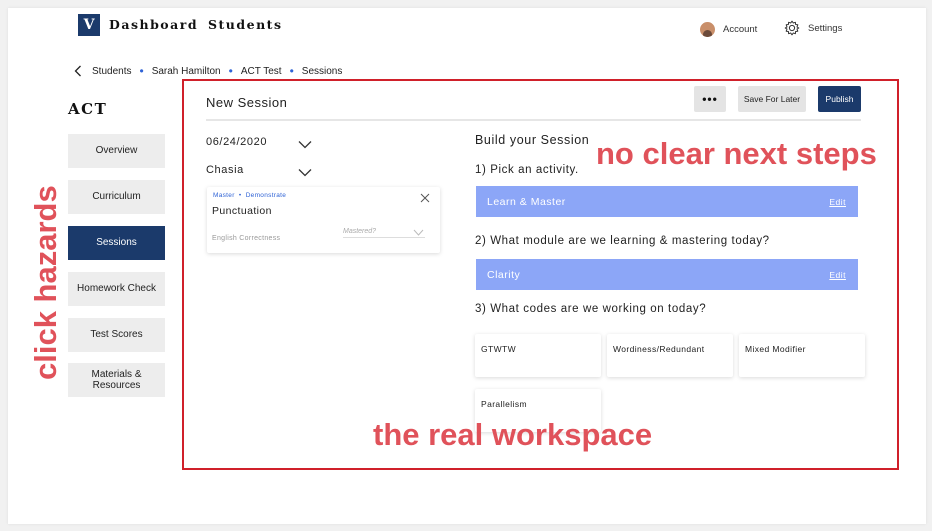 Image resolution: width=932 pixels, height=531 pixels. Describe the element at coordinates (111, 71) in the screenshot. I see `breadcrumb-students: Students` at that location.